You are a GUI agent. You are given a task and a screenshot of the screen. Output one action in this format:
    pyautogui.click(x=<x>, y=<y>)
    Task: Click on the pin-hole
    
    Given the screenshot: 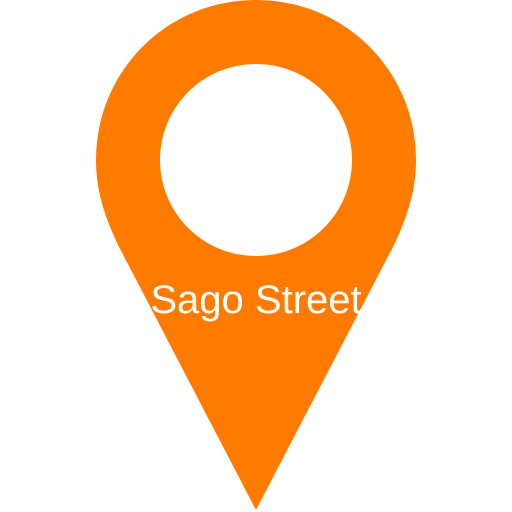 What is the action you would take?
    pyautogui.click(x=256, y=160)
    